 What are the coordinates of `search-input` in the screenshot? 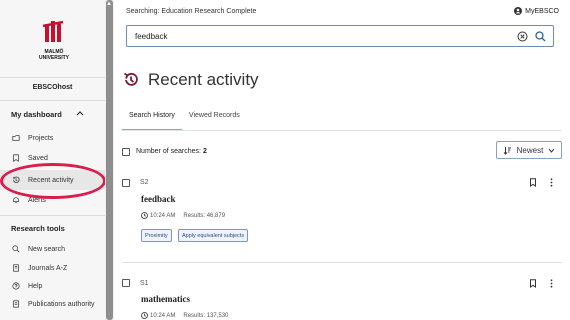 It's located at (325, 36).